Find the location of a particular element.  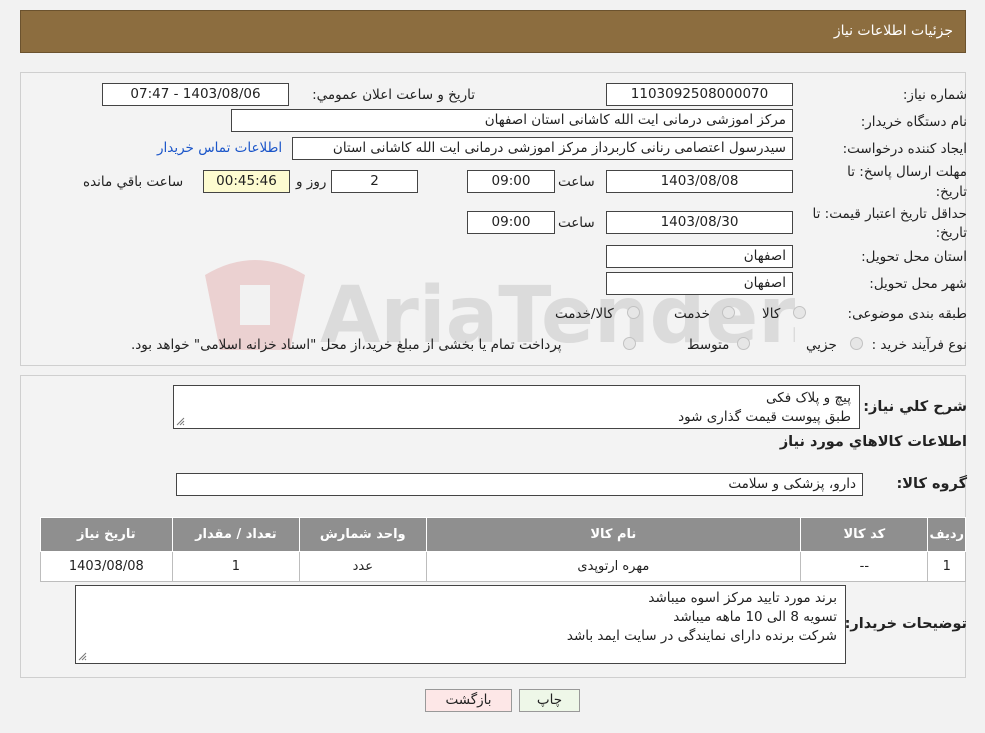

description-line-2: طبق پیوست قیمت گذاری شود is located at coordinates (764, 417).